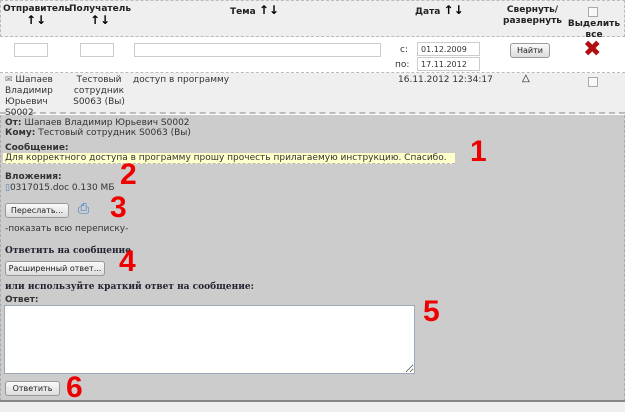 The image size is (625, 412). What do you see at coordinates (593, 82) in the screenshot?
I see `message-checkbox` at bounding box center [593, 82].